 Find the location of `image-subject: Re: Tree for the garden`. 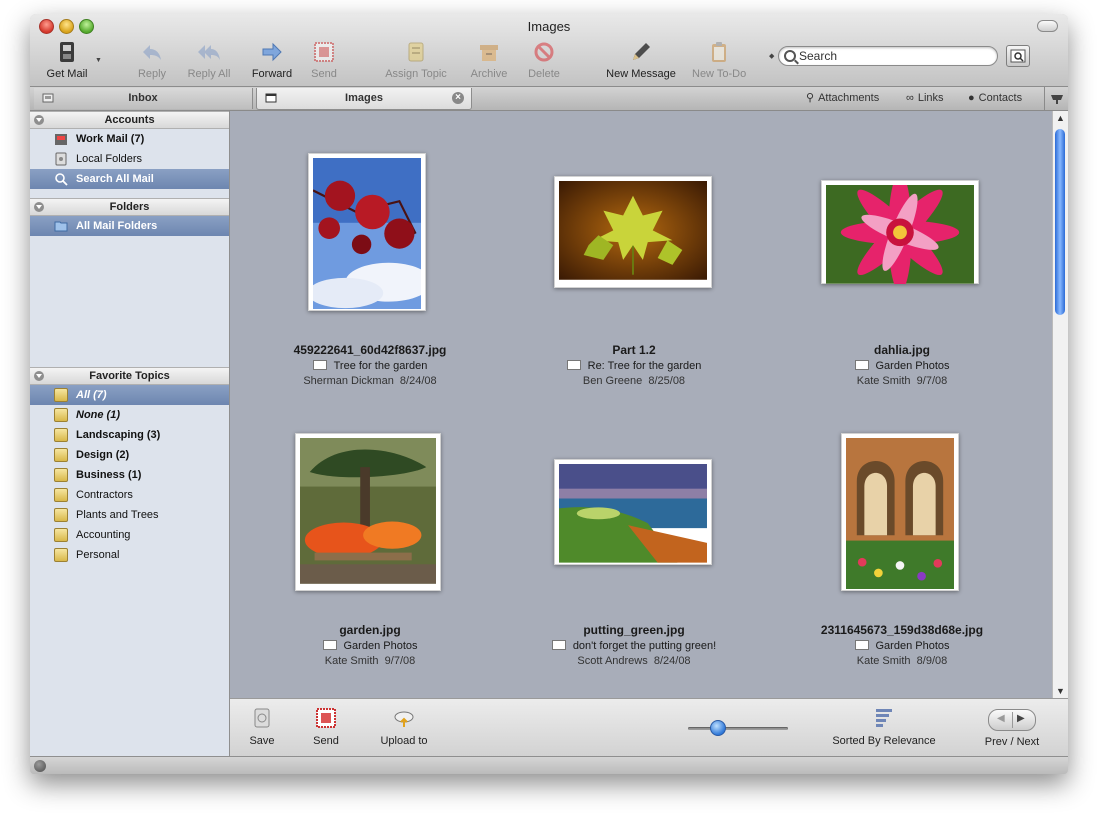

image-subject: Re: Tree for the garden is located at coordinates (634, 366).